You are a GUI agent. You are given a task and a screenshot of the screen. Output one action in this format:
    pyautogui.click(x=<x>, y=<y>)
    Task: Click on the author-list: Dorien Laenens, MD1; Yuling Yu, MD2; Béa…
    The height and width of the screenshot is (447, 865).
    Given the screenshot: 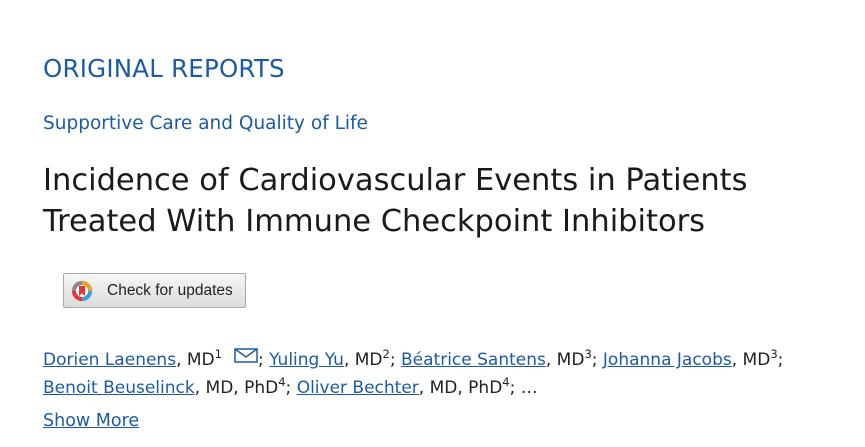 What is the action you would take?
    pyautogui.click(x=448, y=374)
    